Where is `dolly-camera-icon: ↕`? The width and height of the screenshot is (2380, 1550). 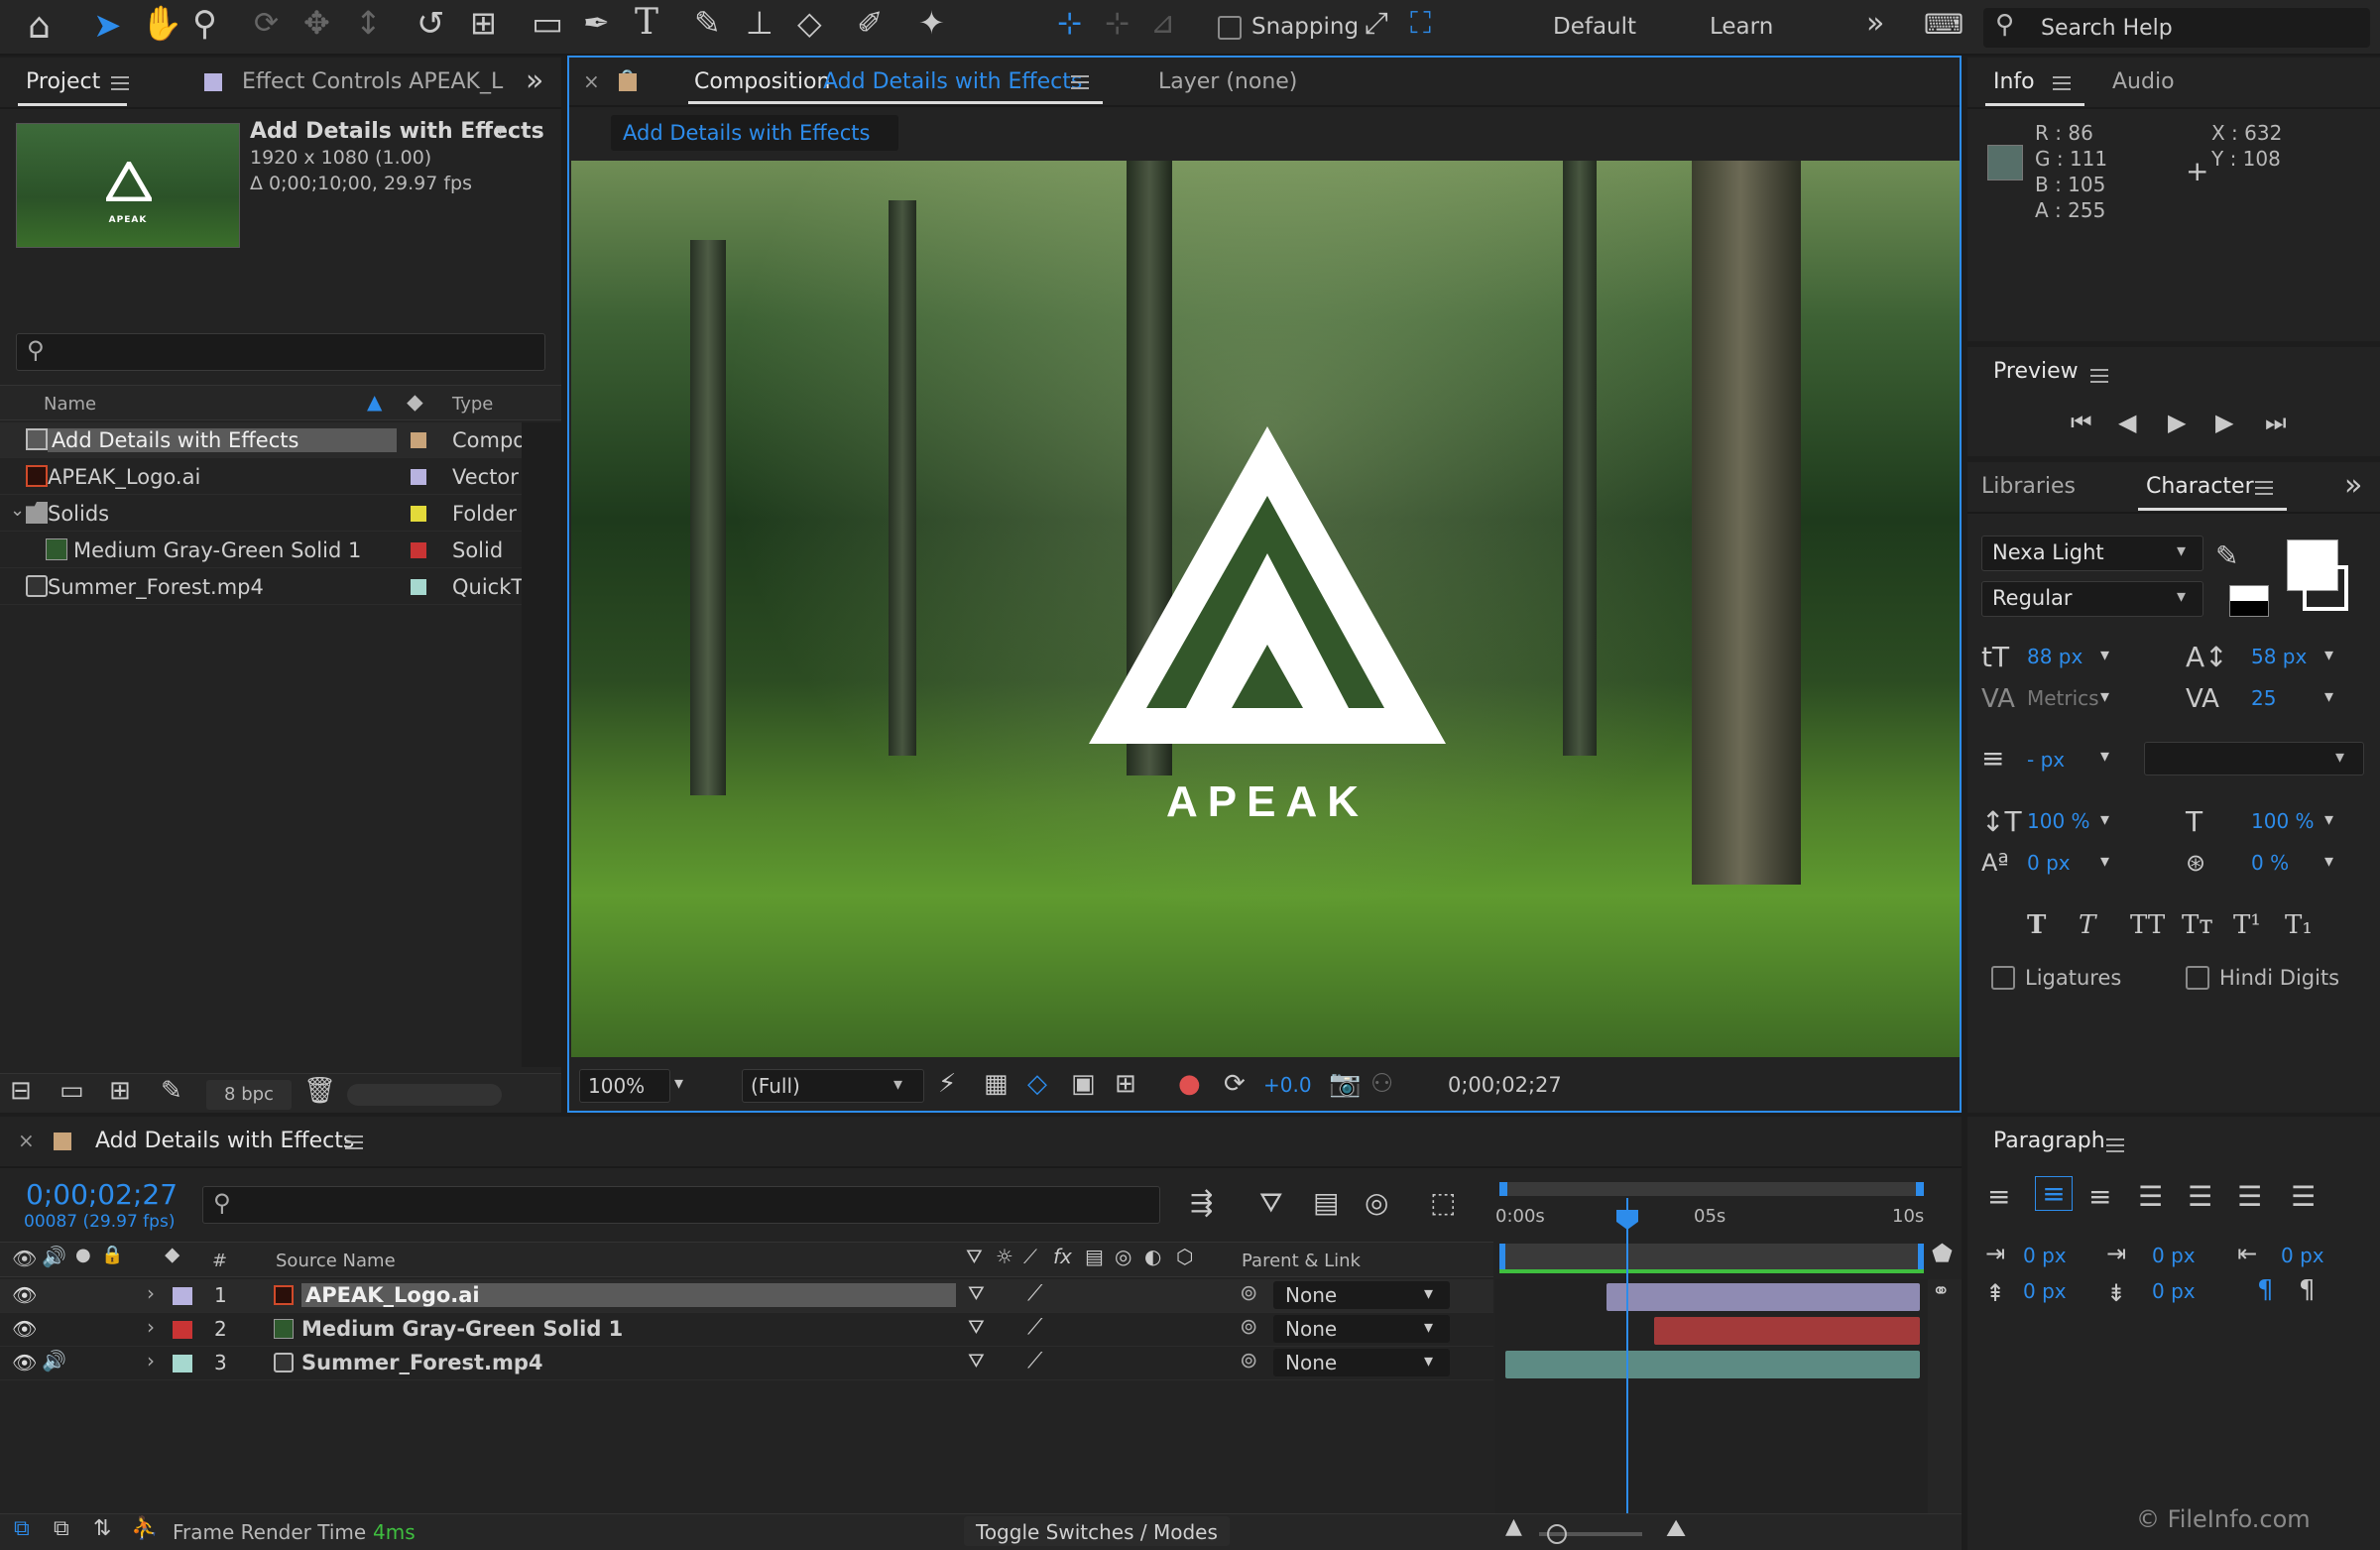
dolly-camera-icon: ↕ is located at coordinates (368, 23).